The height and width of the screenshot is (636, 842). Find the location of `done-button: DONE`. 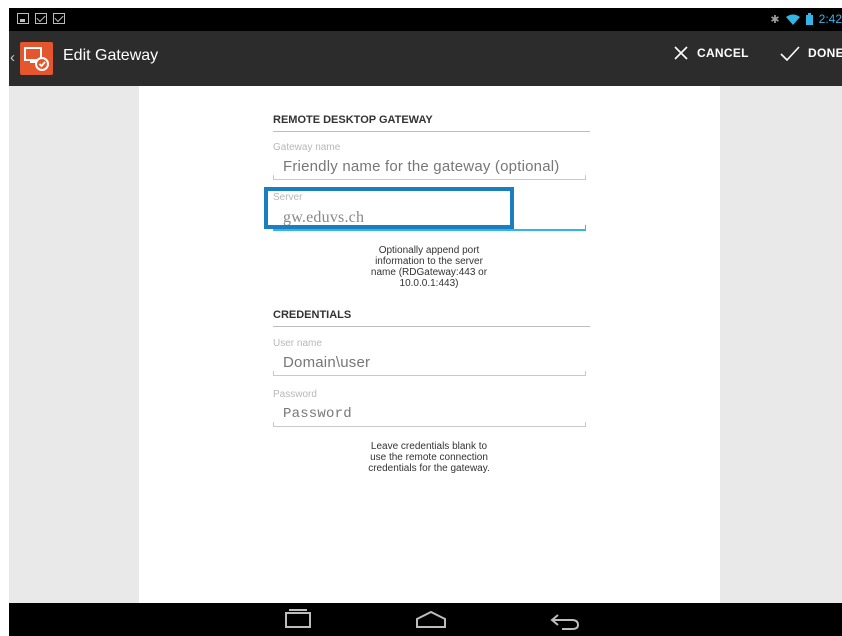

done-button: DONE is located at coordinates (811, 53).